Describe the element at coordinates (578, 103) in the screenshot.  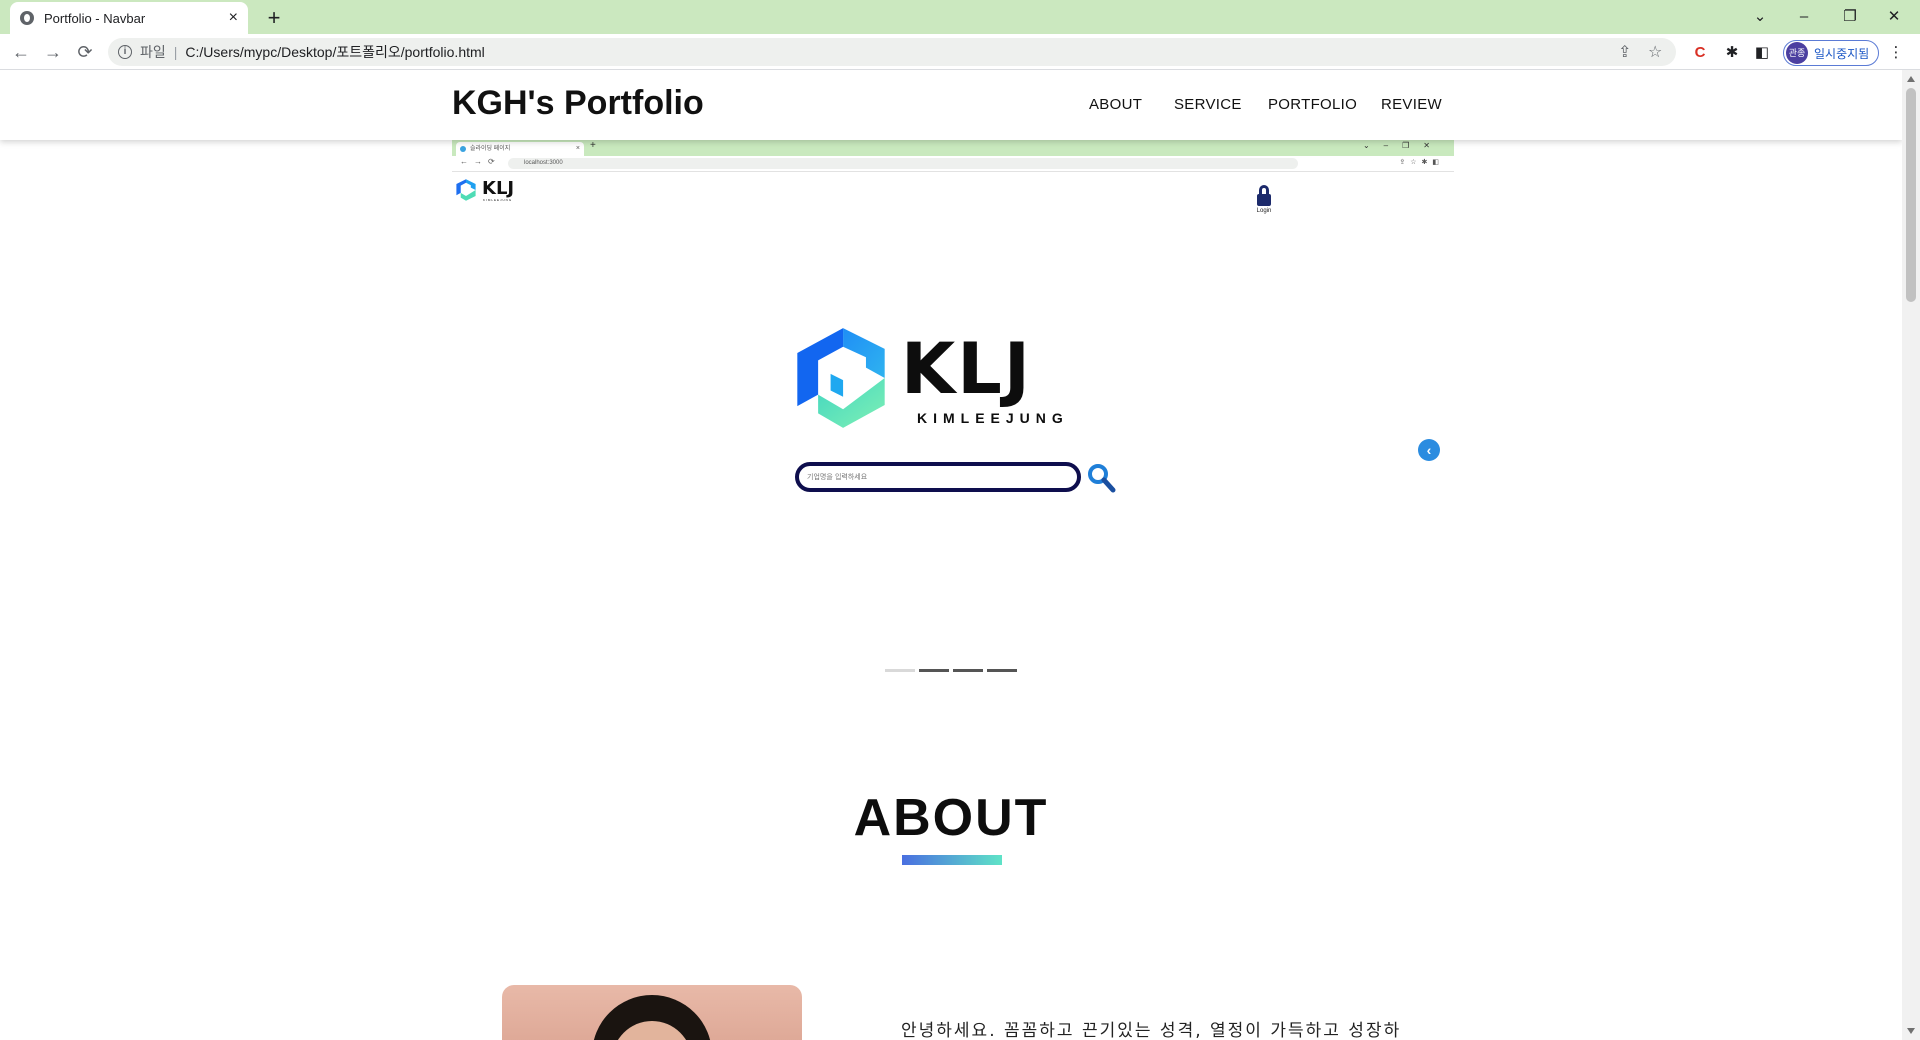
I see `brand-logo: KGH's Portfolio` at that location.